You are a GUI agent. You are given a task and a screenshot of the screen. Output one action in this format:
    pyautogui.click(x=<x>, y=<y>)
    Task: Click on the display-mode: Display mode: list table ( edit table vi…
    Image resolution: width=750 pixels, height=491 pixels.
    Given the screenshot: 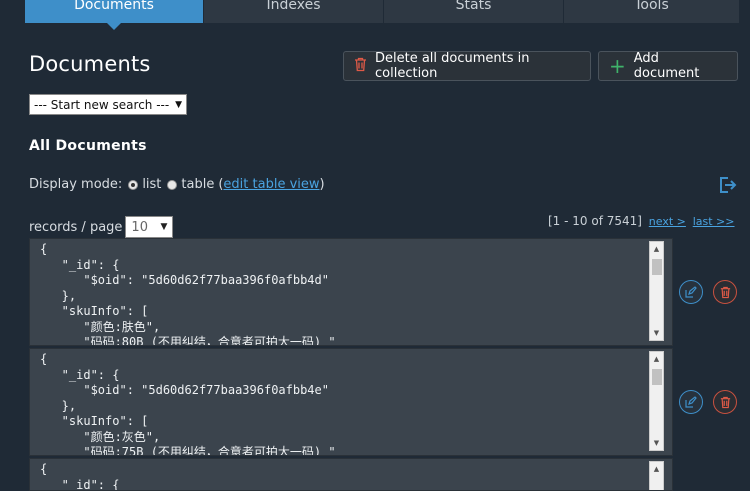 What is the action you would take?
    pyautogui.click(x=177, y=184)
    